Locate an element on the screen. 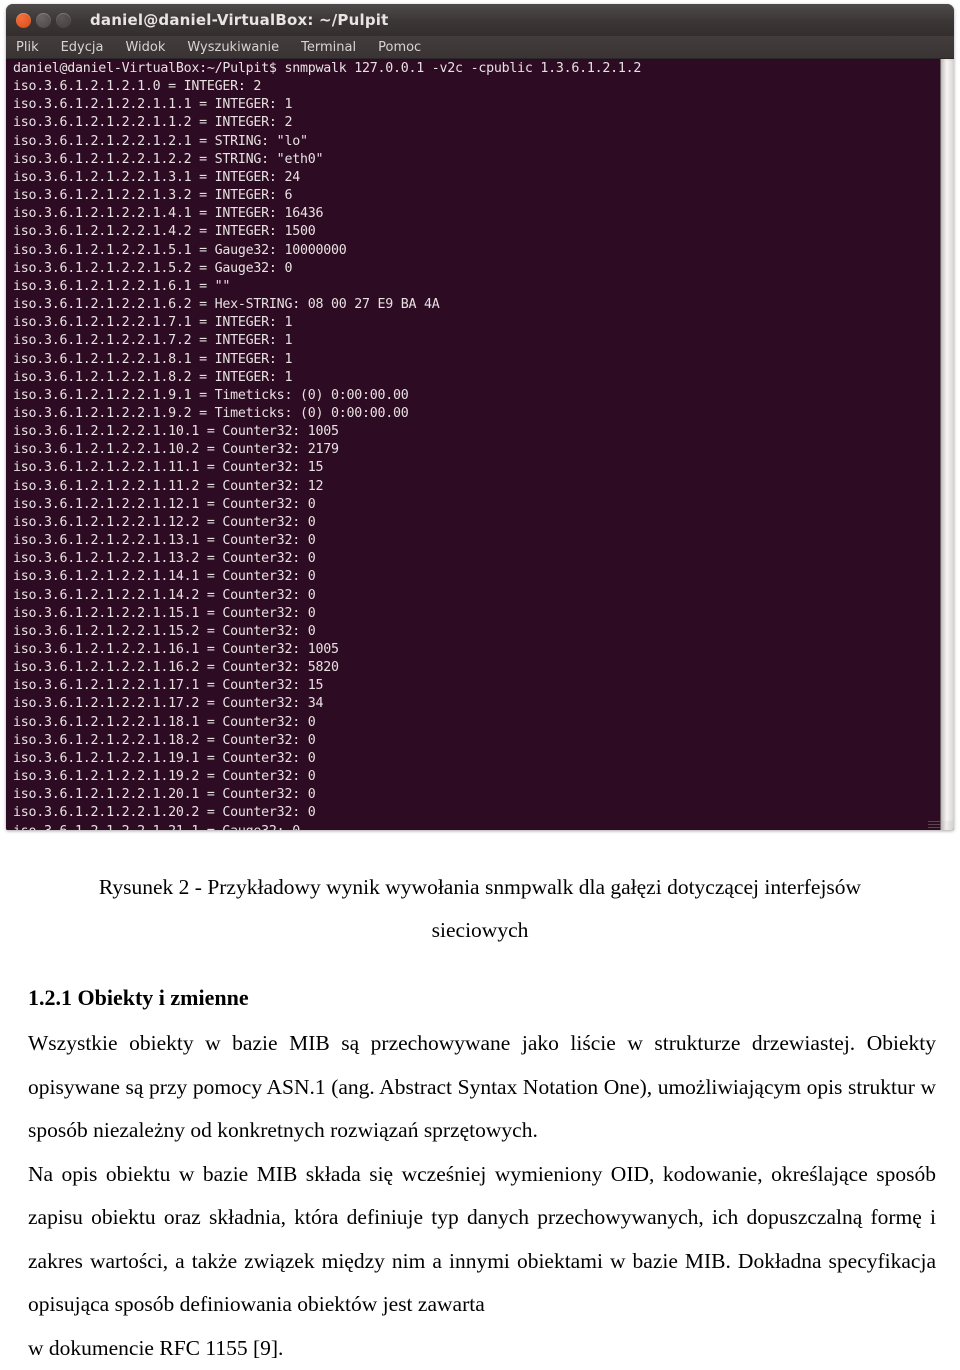 The height and width of the screenshot is (1370, 960). close-icon is located at coordinates (23, 20).